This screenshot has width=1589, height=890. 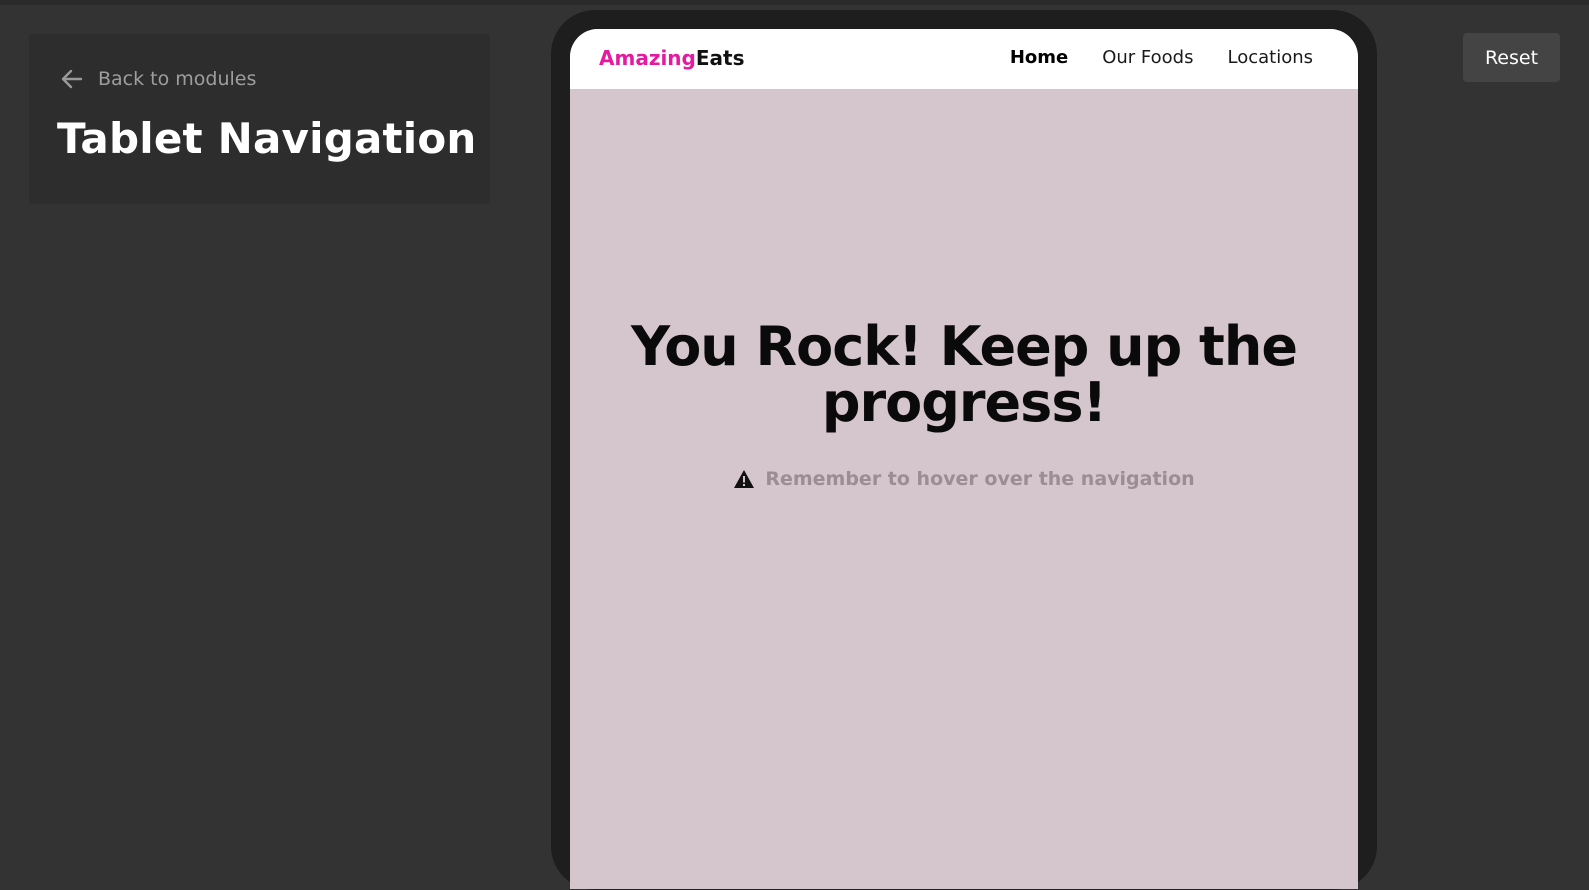 I want to click on hero-title: You Rock! Keep up the progress!, so click(x=964, y=374).